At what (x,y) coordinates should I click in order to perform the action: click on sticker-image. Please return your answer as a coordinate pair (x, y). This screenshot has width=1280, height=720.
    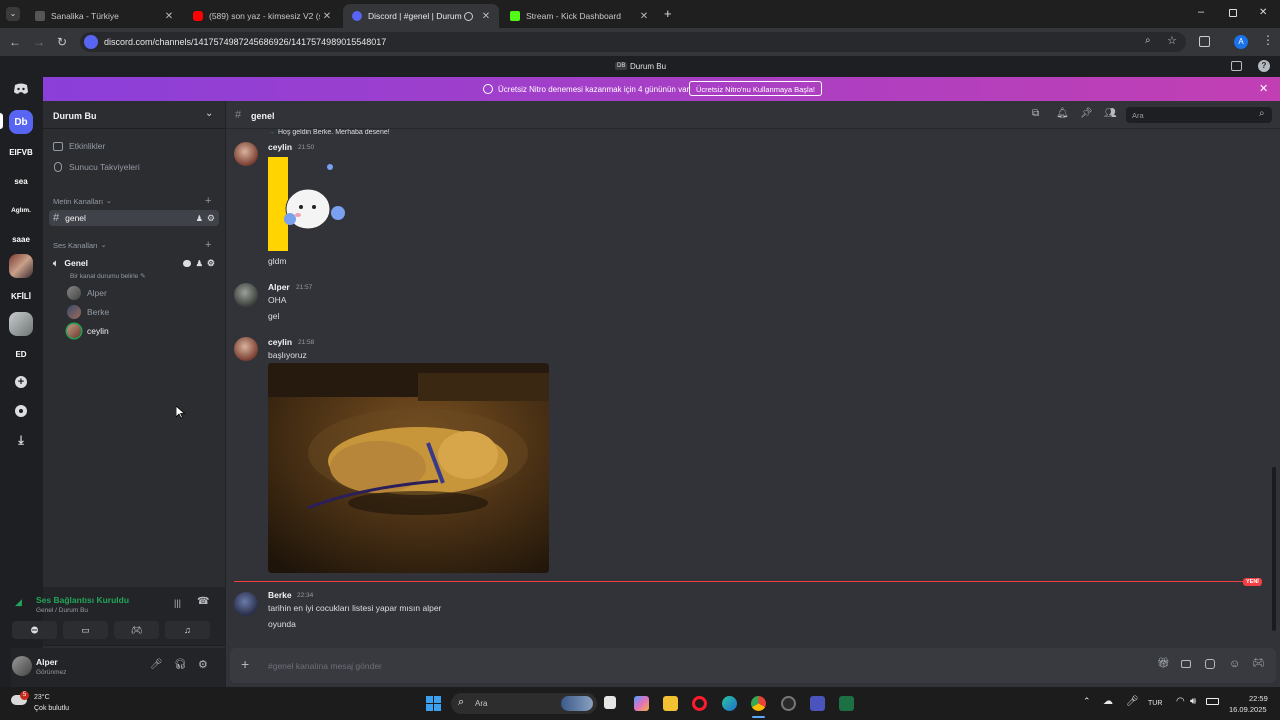
    Looking at the image, I should click on (308, 204).